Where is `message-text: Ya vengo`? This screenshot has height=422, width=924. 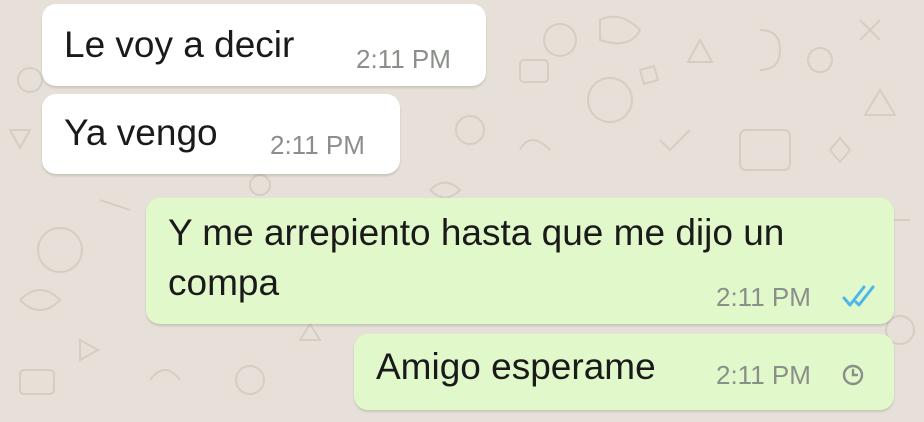
message-text: Ya vengo is located at coordinates (141, 132).